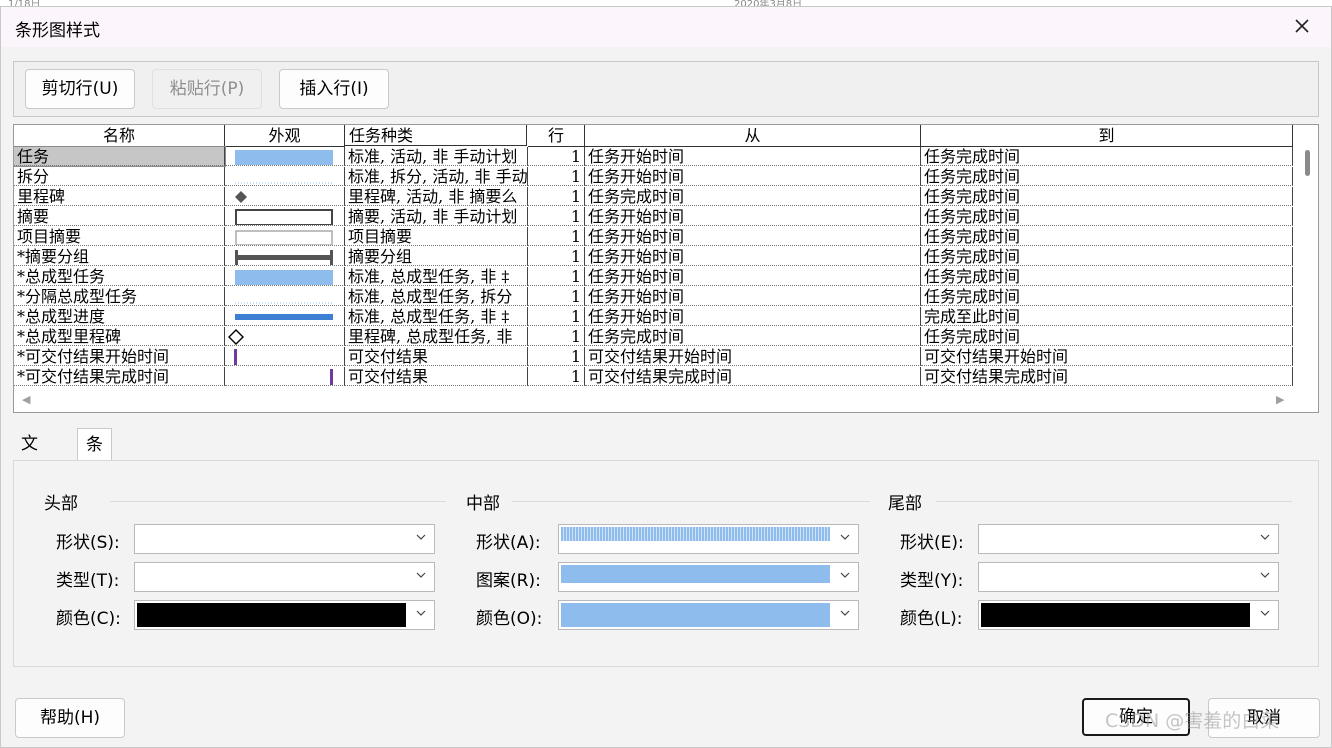 The width and height of the screenshot is (1332, 748). What do you see at coordinates (26, 399) in the screenshot?
I see `scroll-left-icon: ◀` at bounding box center [26, 399].